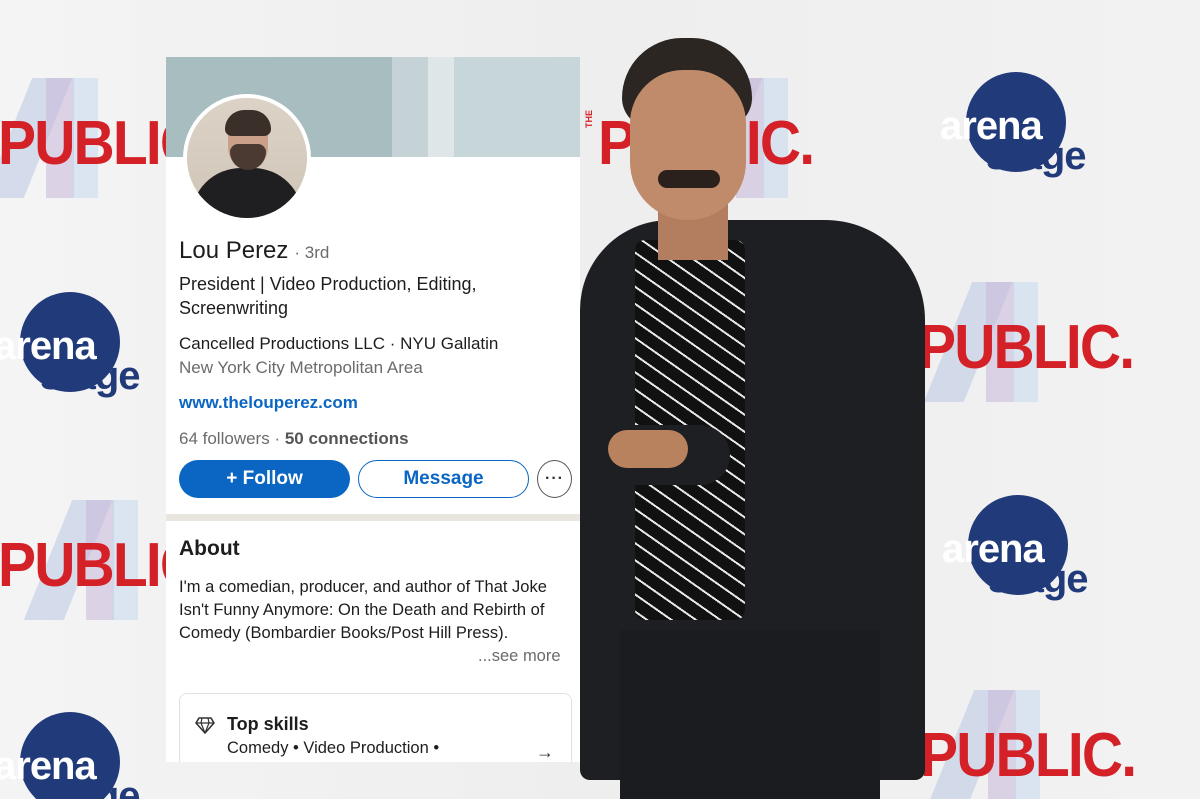  Describe the element at coordinates (339, 343) in the screenshot. I see `company-education: Cancelled Productions LLC · NYU Gallatin` at that location.